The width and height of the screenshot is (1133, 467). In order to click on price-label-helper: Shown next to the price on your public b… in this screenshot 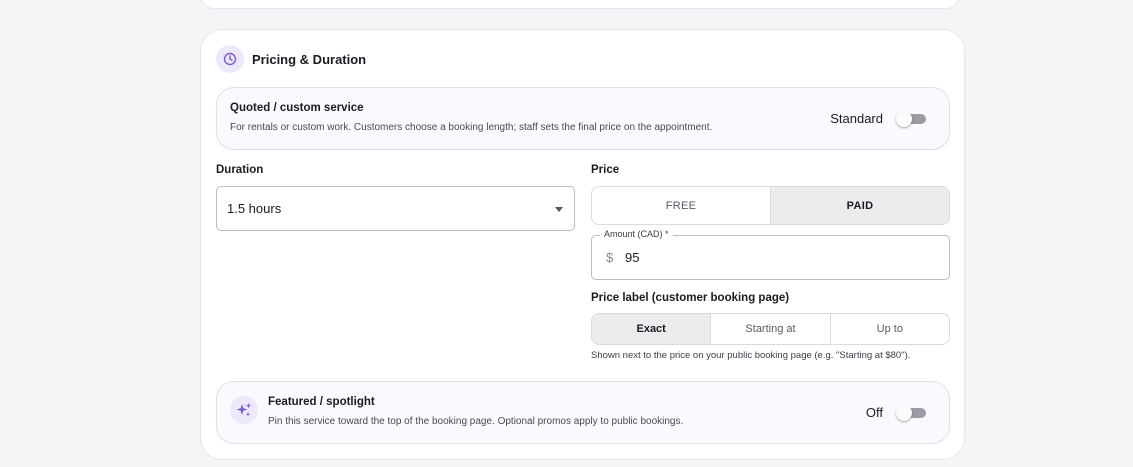, I will do `click(751, 355)`.